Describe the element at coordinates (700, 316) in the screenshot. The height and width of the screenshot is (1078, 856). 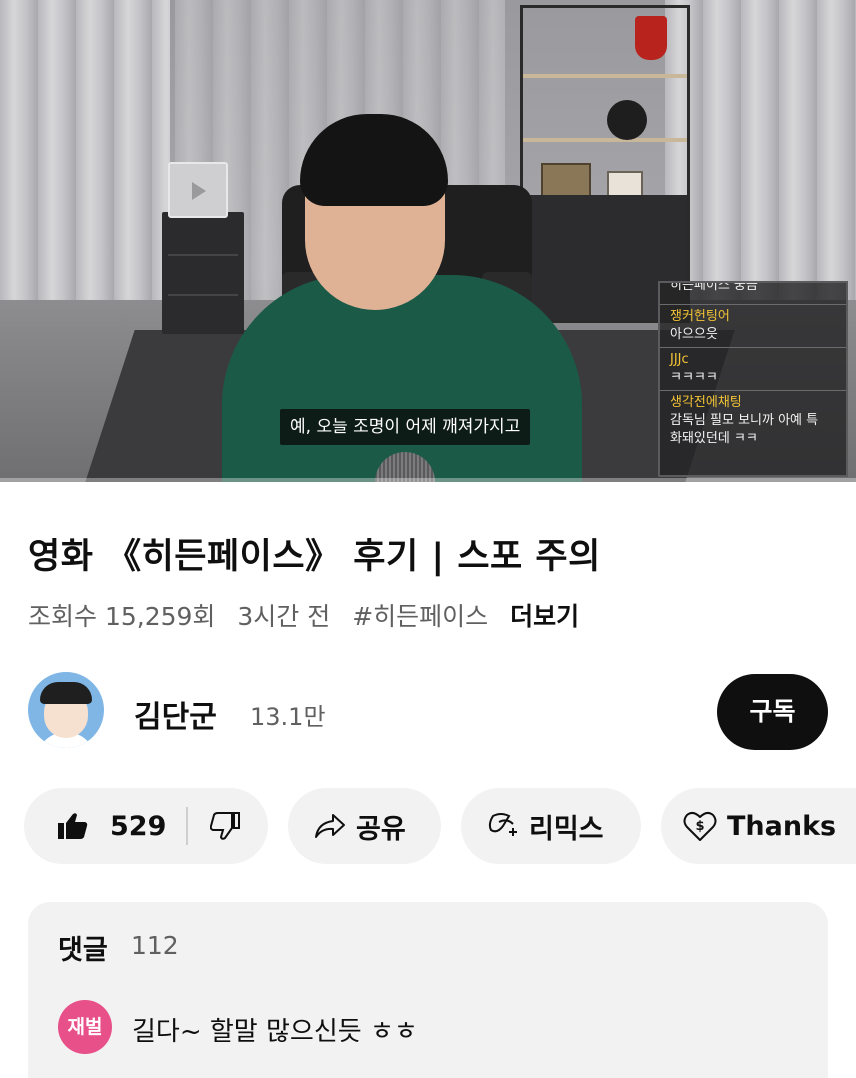
I see `chat-nickname: 쟁커헌팅어` at that location.